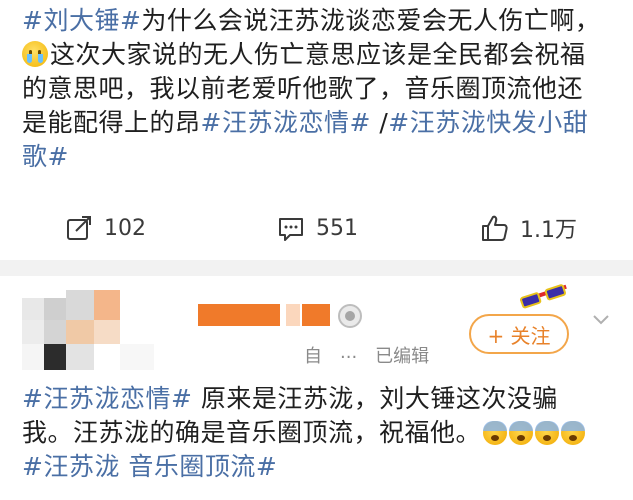 The image size is (633, 500). What do you see at coordinates (291, 229) in the screenshot?
I see `comment-icon` at bounding box center [291, 229].